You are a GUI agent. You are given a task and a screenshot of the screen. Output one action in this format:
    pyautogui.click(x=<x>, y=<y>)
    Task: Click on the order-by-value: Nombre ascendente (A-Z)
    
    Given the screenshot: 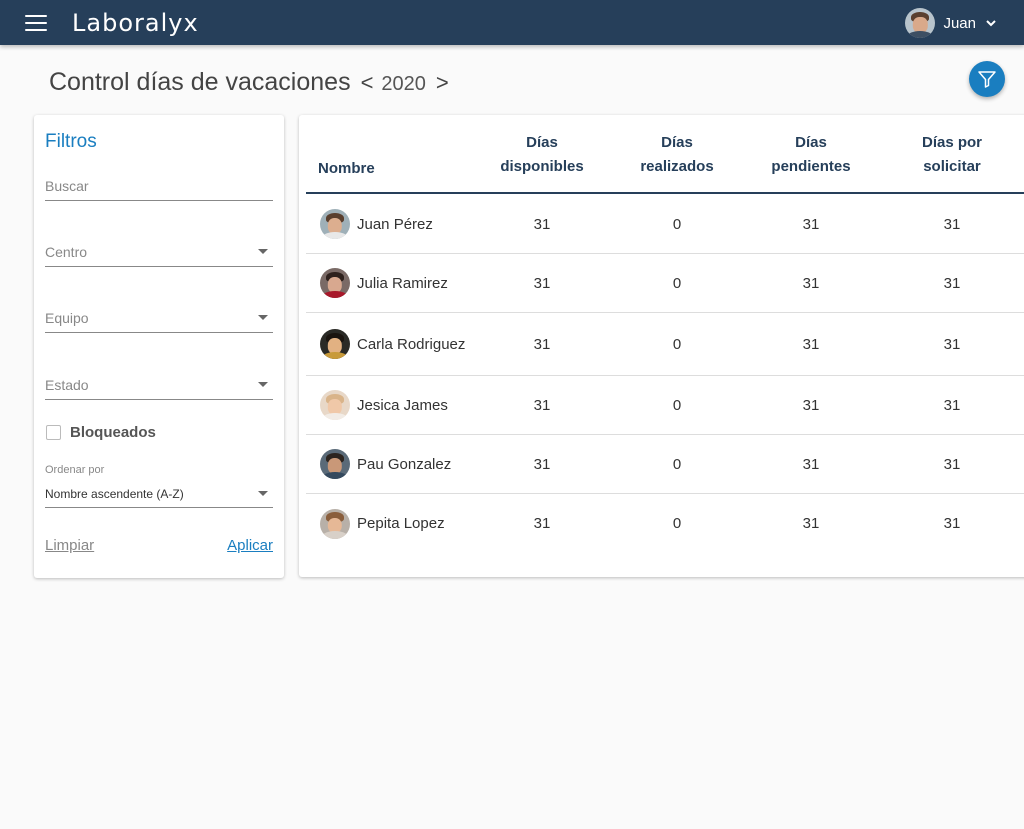 What is the action you would take?
    pyautogui.click(x=114, y=494)
    